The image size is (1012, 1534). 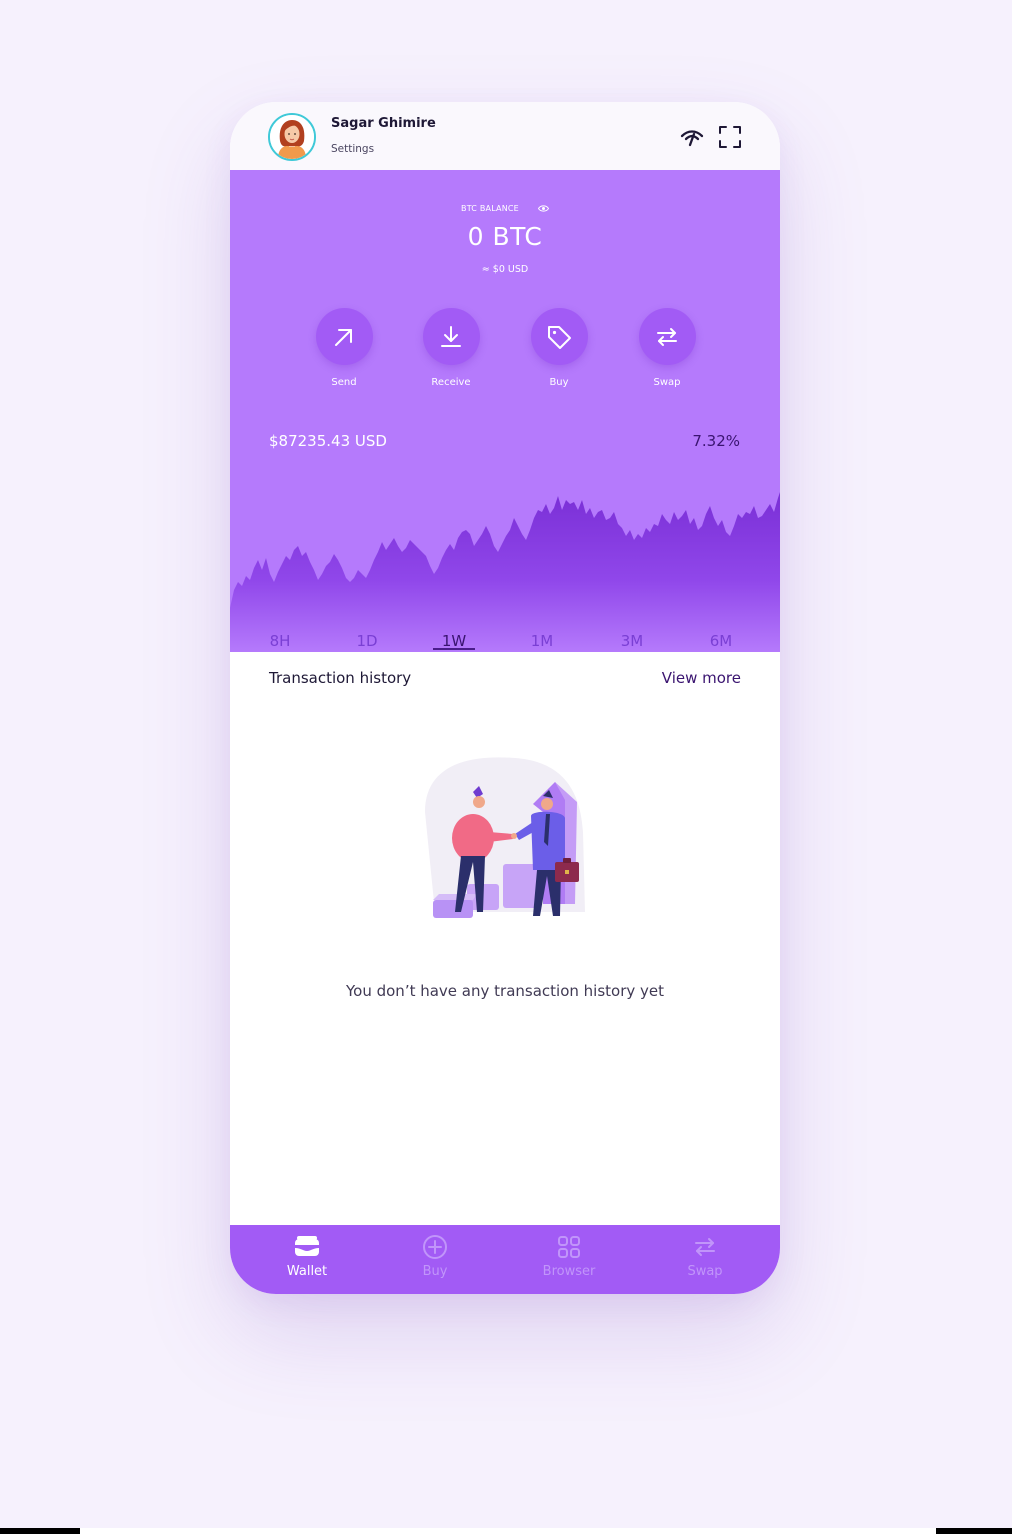 I want to click on buy-button: Buy, so click(x=559, y=348).